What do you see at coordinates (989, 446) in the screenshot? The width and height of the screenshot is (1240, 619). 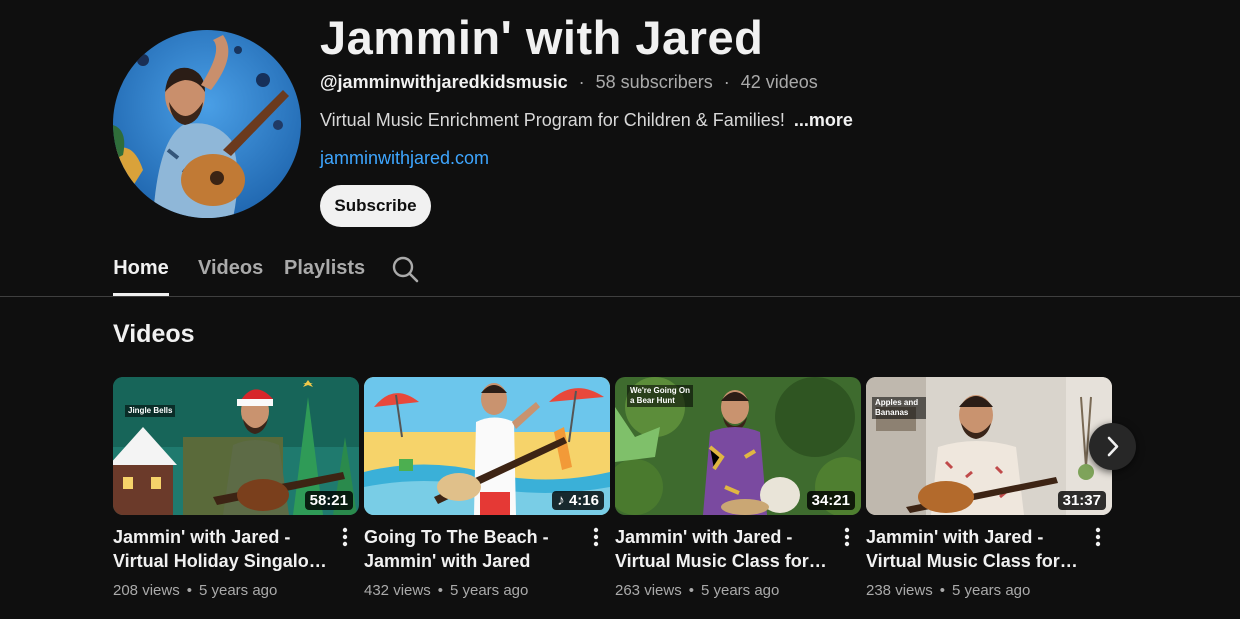 I see `video-thumbnail: Apples and Bananas 31:37` at bounding box center [989, 446].